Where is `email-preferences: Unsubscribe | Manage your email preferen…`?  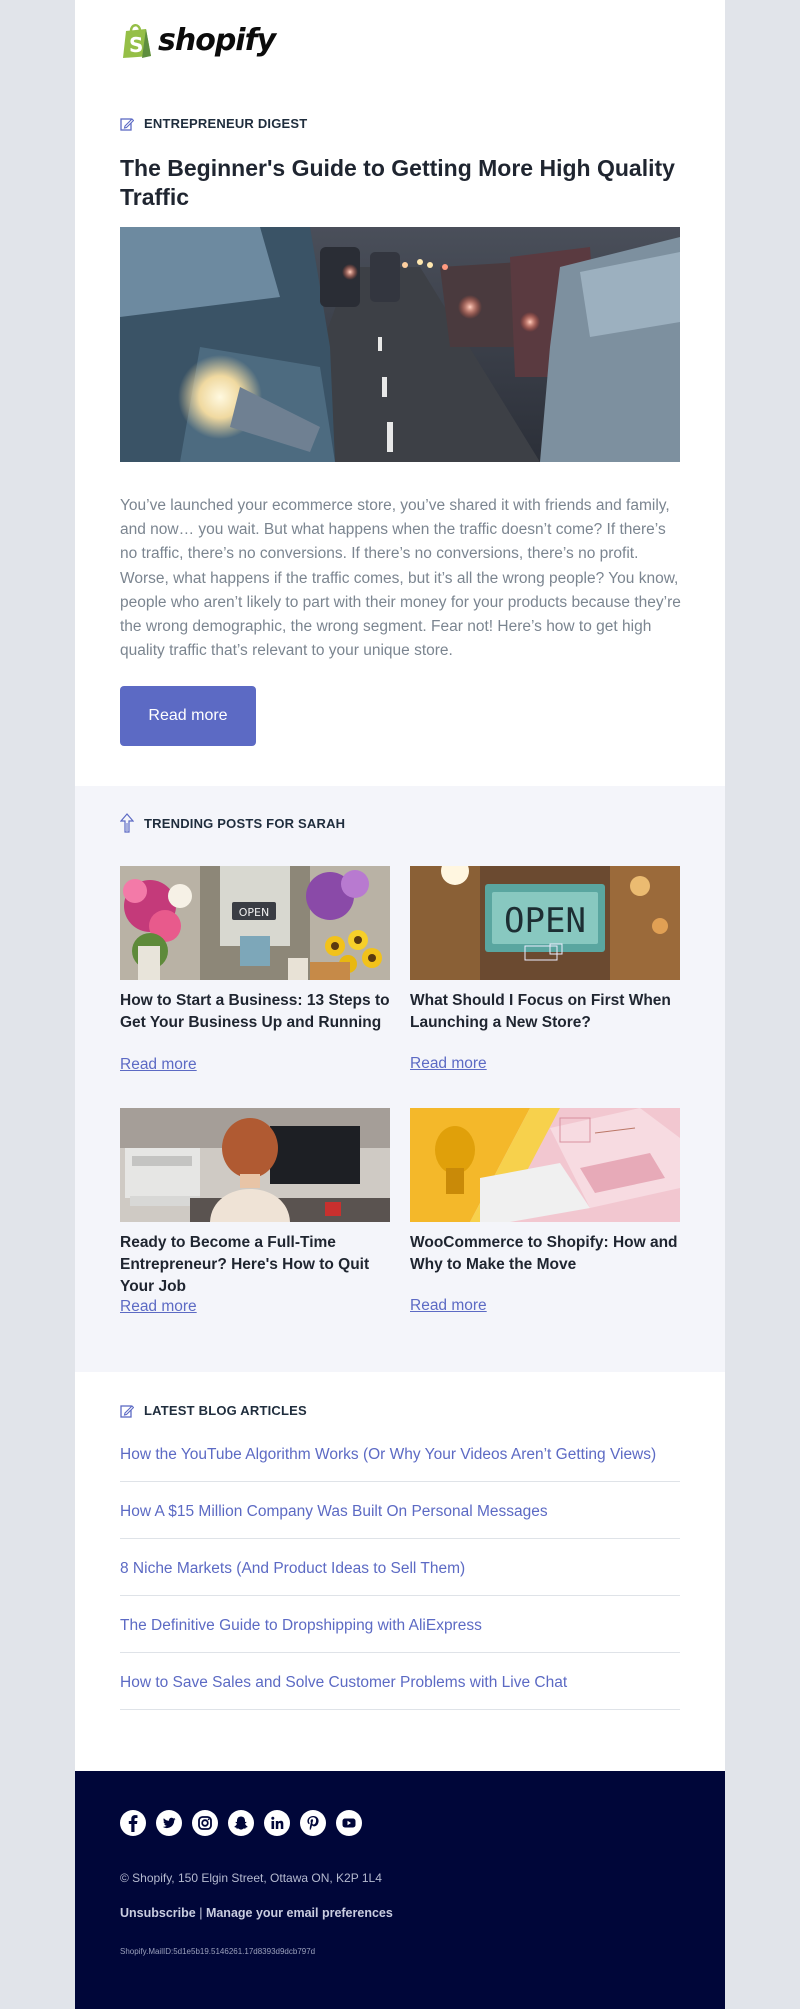
email-preferences: Unsubscribe | Manage your email preferen… is located at coordinates (256, 1913).